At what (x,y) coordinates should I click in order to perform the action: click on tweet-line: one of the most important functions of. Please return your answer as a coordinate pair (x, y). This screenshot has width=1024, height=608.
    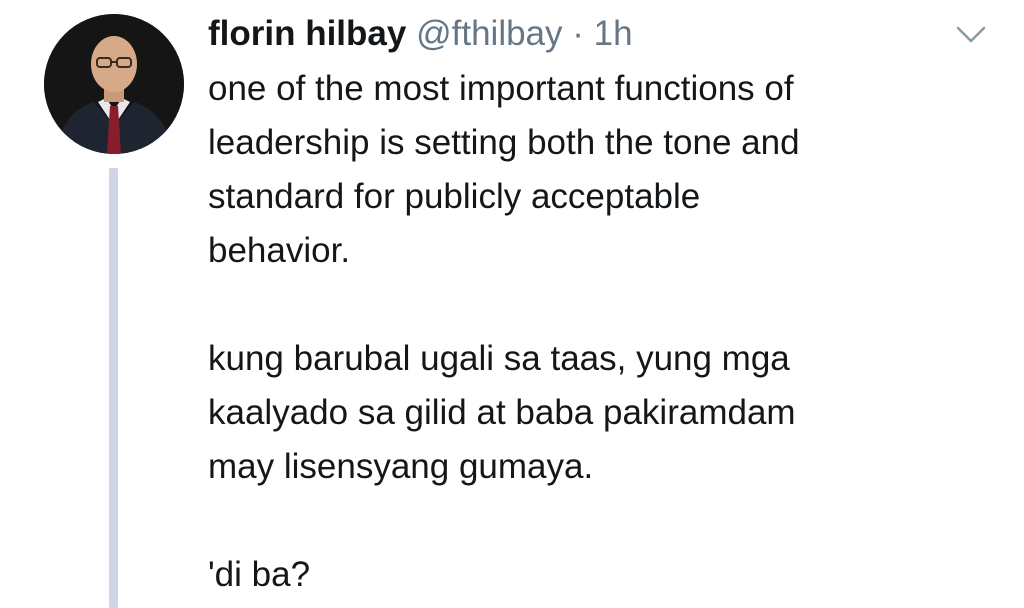
    Looking at the image, I should click on (501, 88).